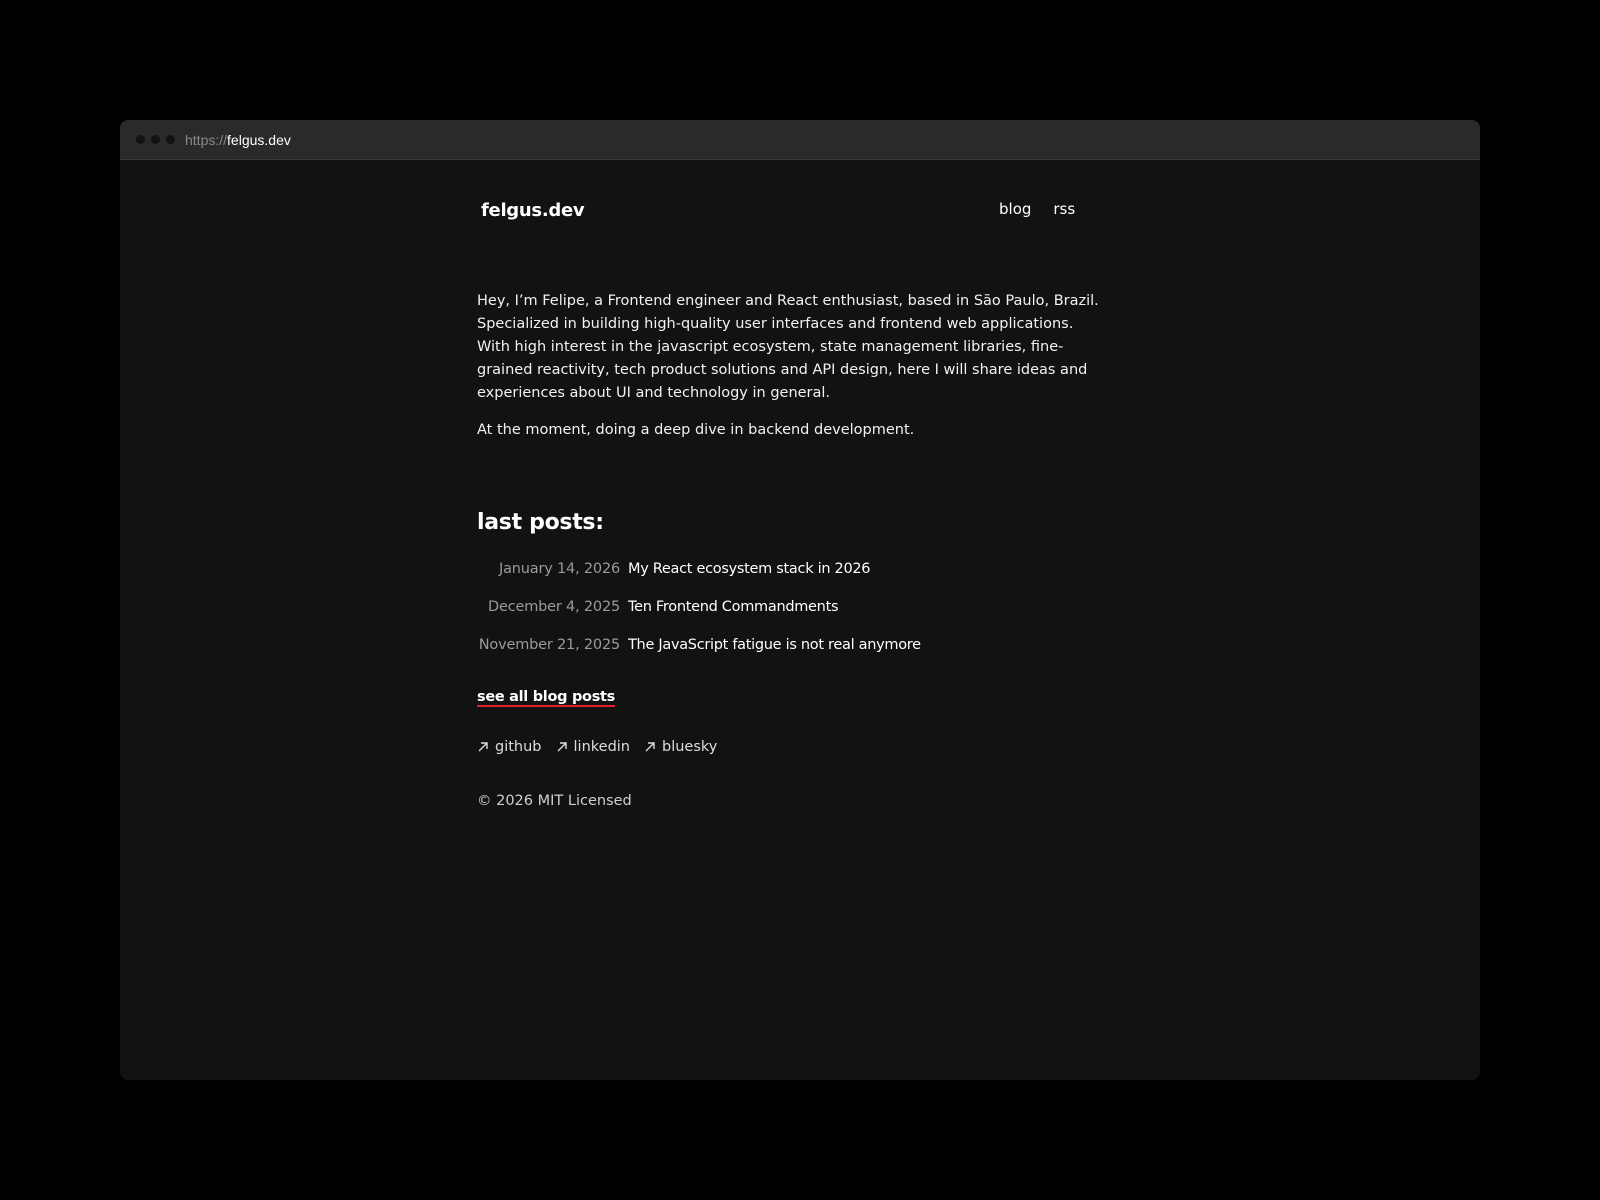 The height and width of the screenshot is (1200, 1600). I want to click on social-link-bluesky: bluesky, so click(680, 747).